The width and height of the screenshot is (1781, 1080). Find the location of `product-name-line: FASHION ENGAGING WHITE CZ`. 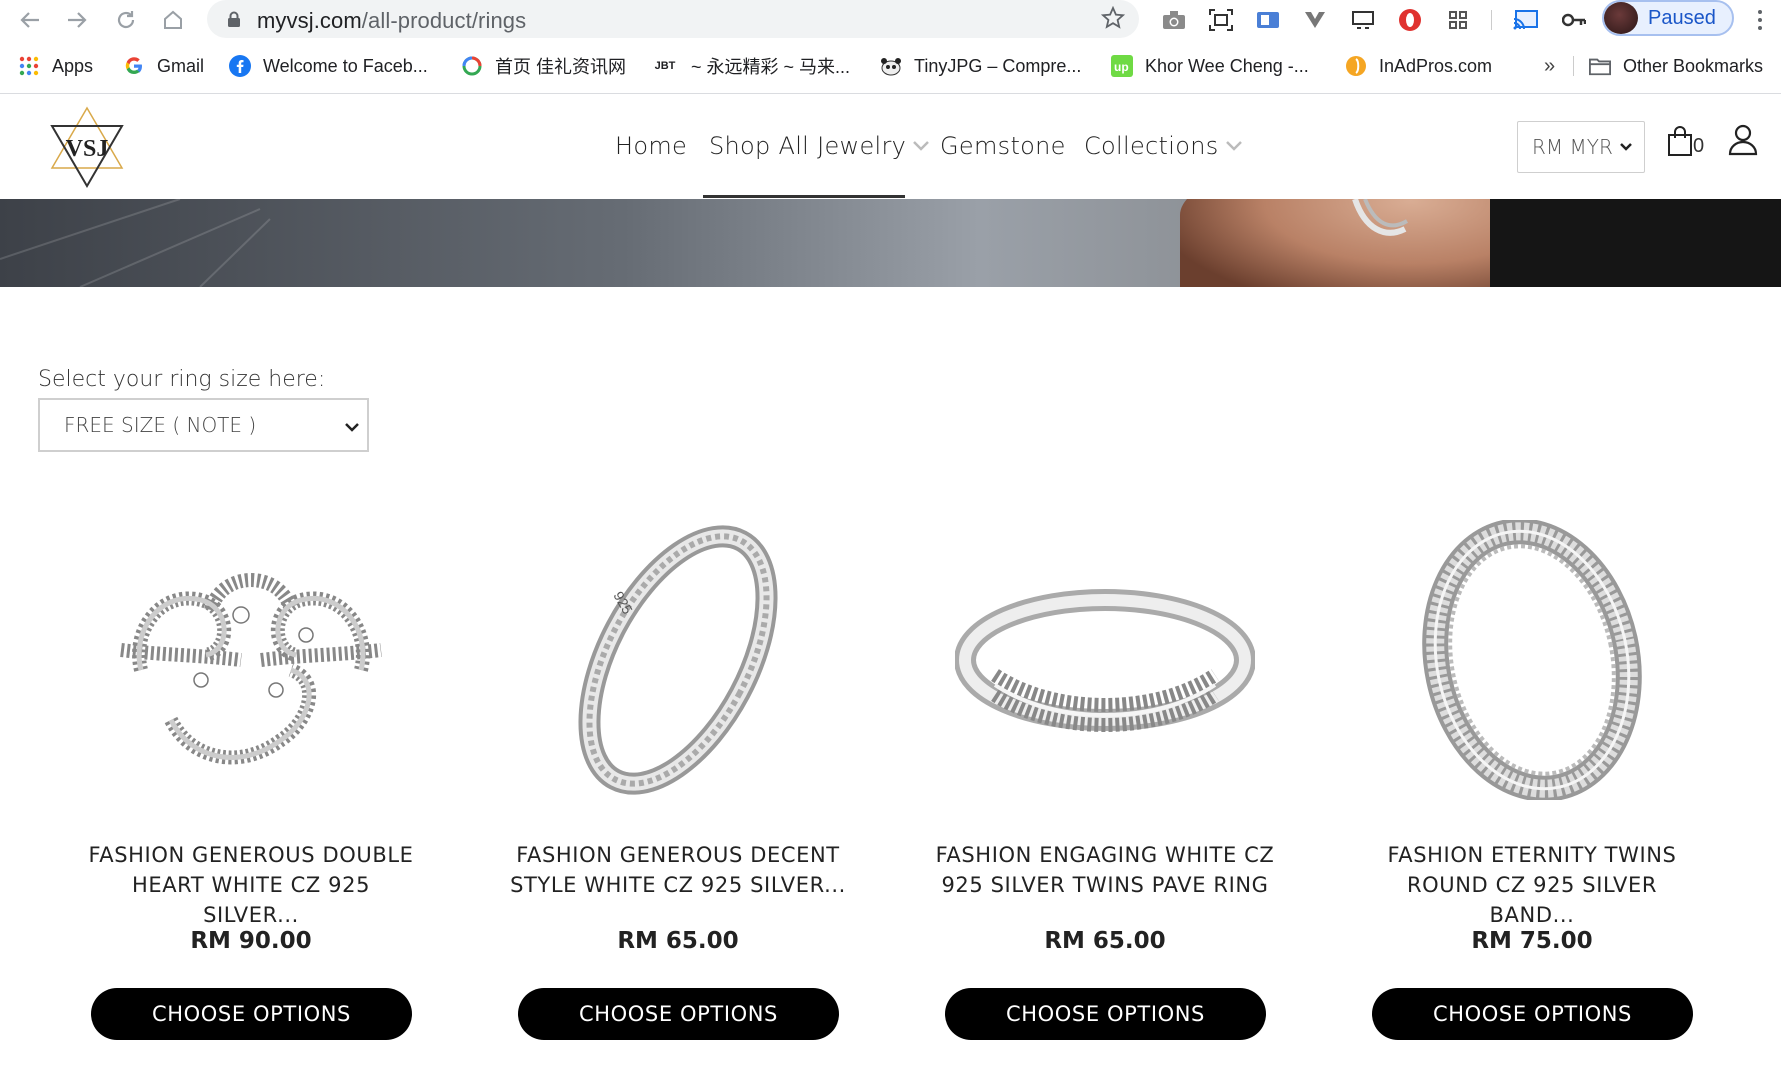

product-name-line: FASHION ENGAGING WHITE CZ is located at coordinates (1105, 855).